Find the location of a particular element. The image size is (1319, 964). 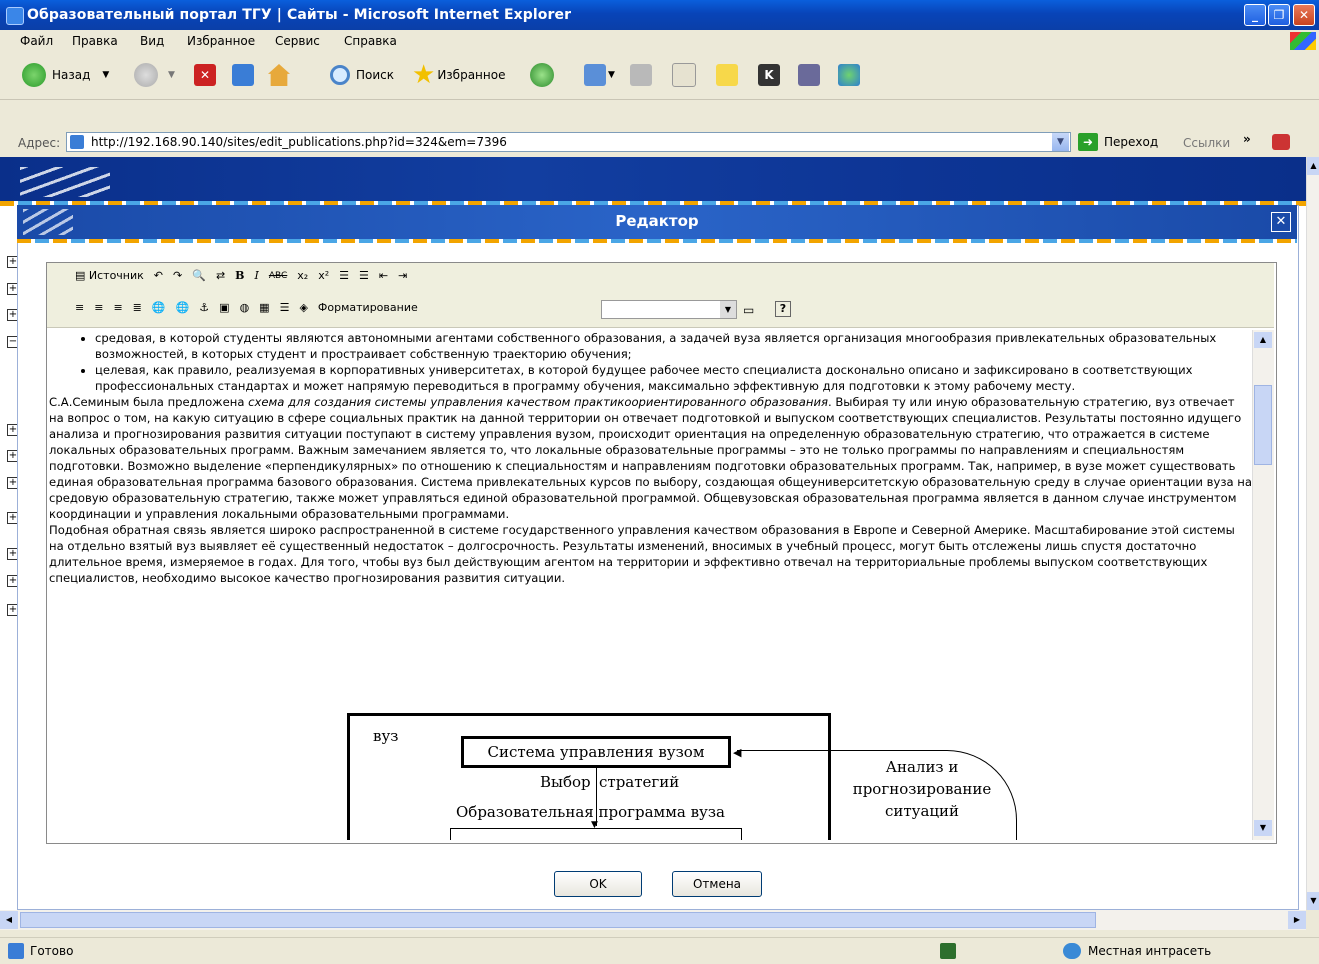

k-button: K is located at coordinates (769, 75).